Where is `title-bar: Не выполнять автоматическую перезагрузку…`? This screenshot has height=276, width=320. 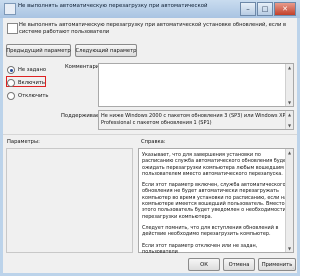
title-bar: Не выполнять автоматическую перезагрузку… is located at coordinates (150, 9).